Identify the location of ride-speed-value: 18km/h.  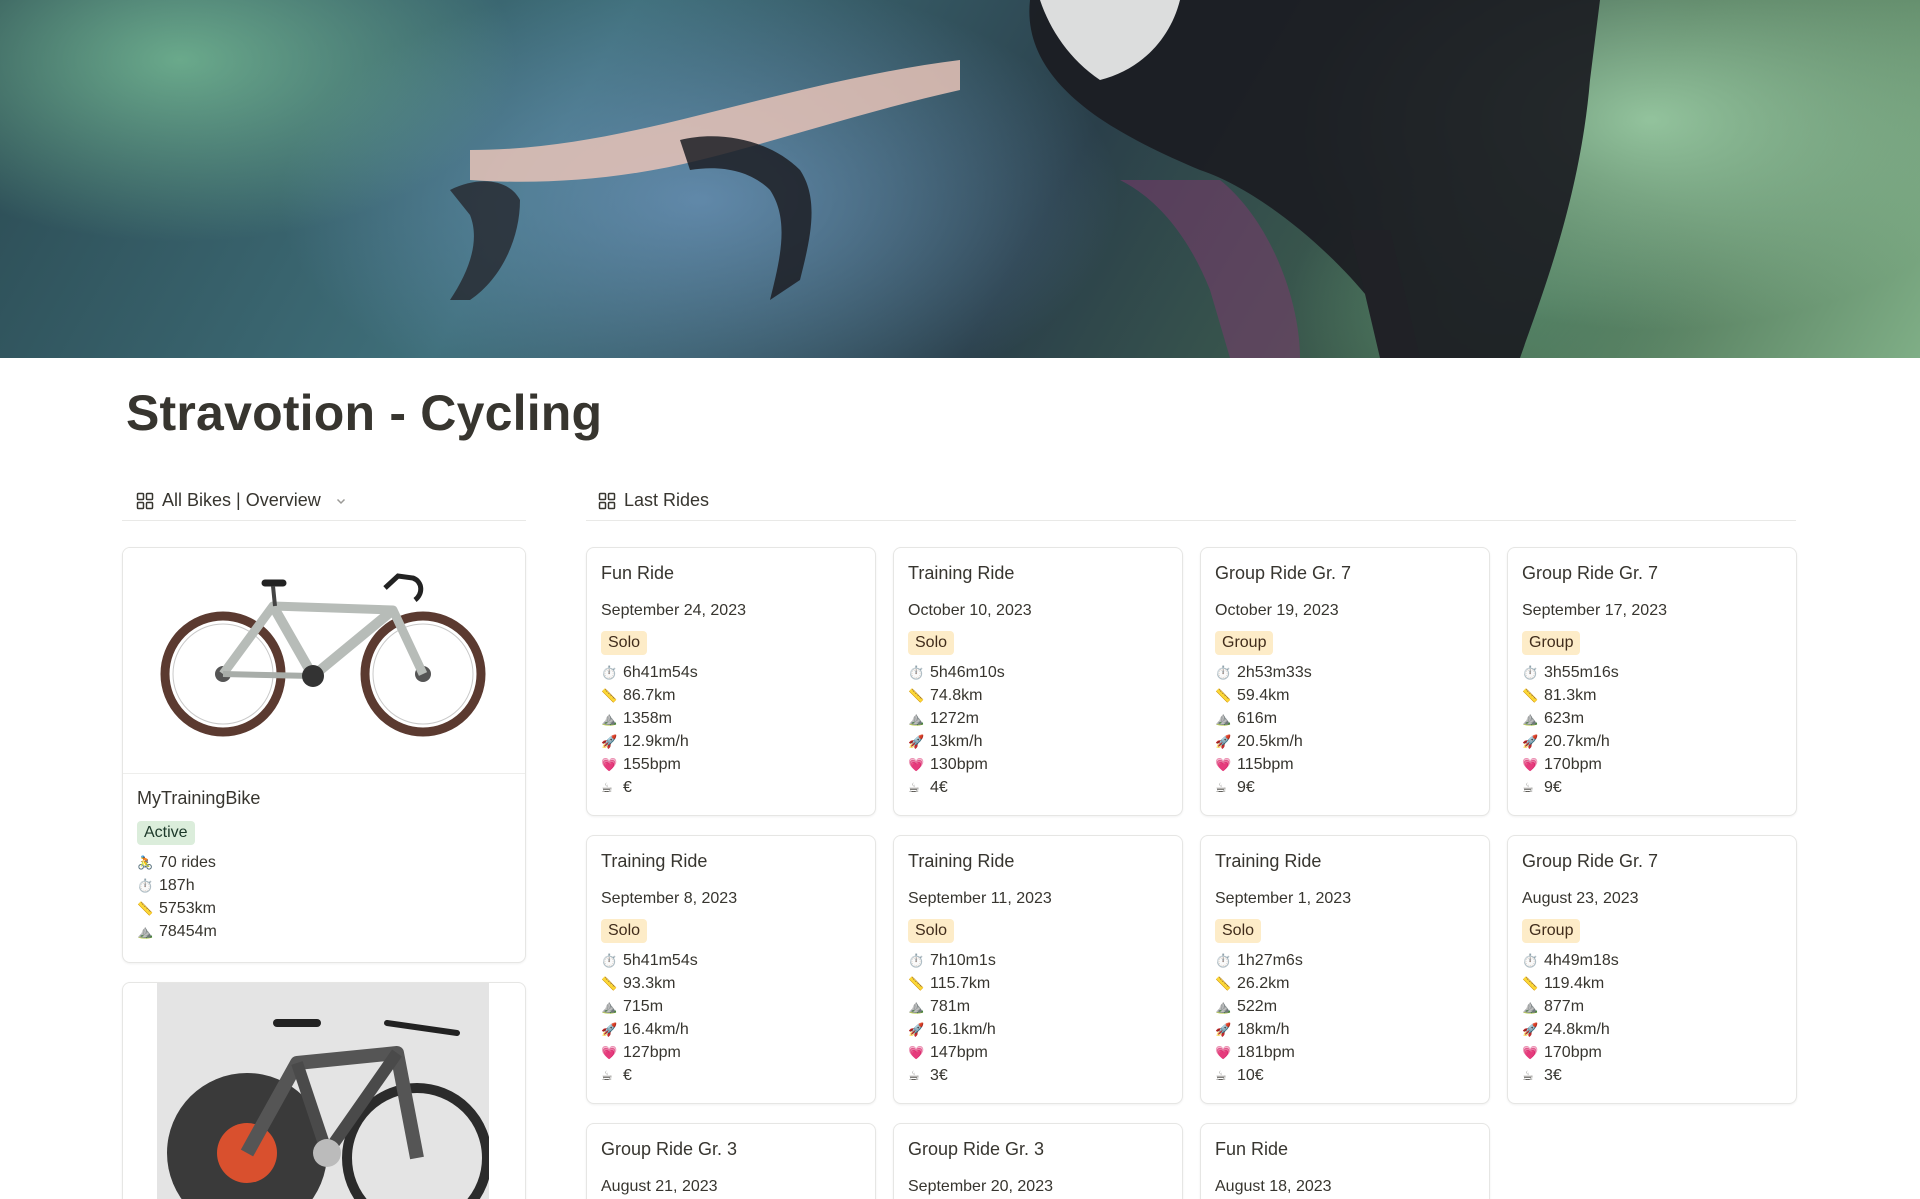
(1263, 1029).